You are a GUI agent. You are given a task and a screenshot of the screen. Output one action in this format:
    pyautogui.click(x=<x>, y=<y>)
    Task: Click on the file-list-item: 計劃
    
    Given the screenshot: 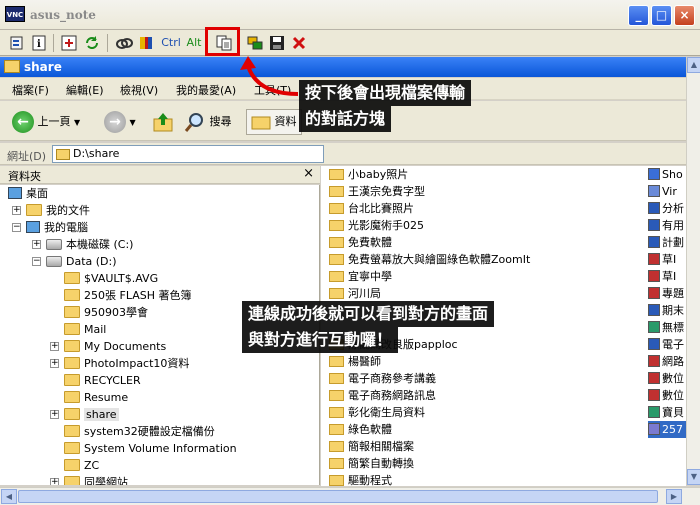 What is the action you would take?
    pyautogui.click(x=667, y=242)
    